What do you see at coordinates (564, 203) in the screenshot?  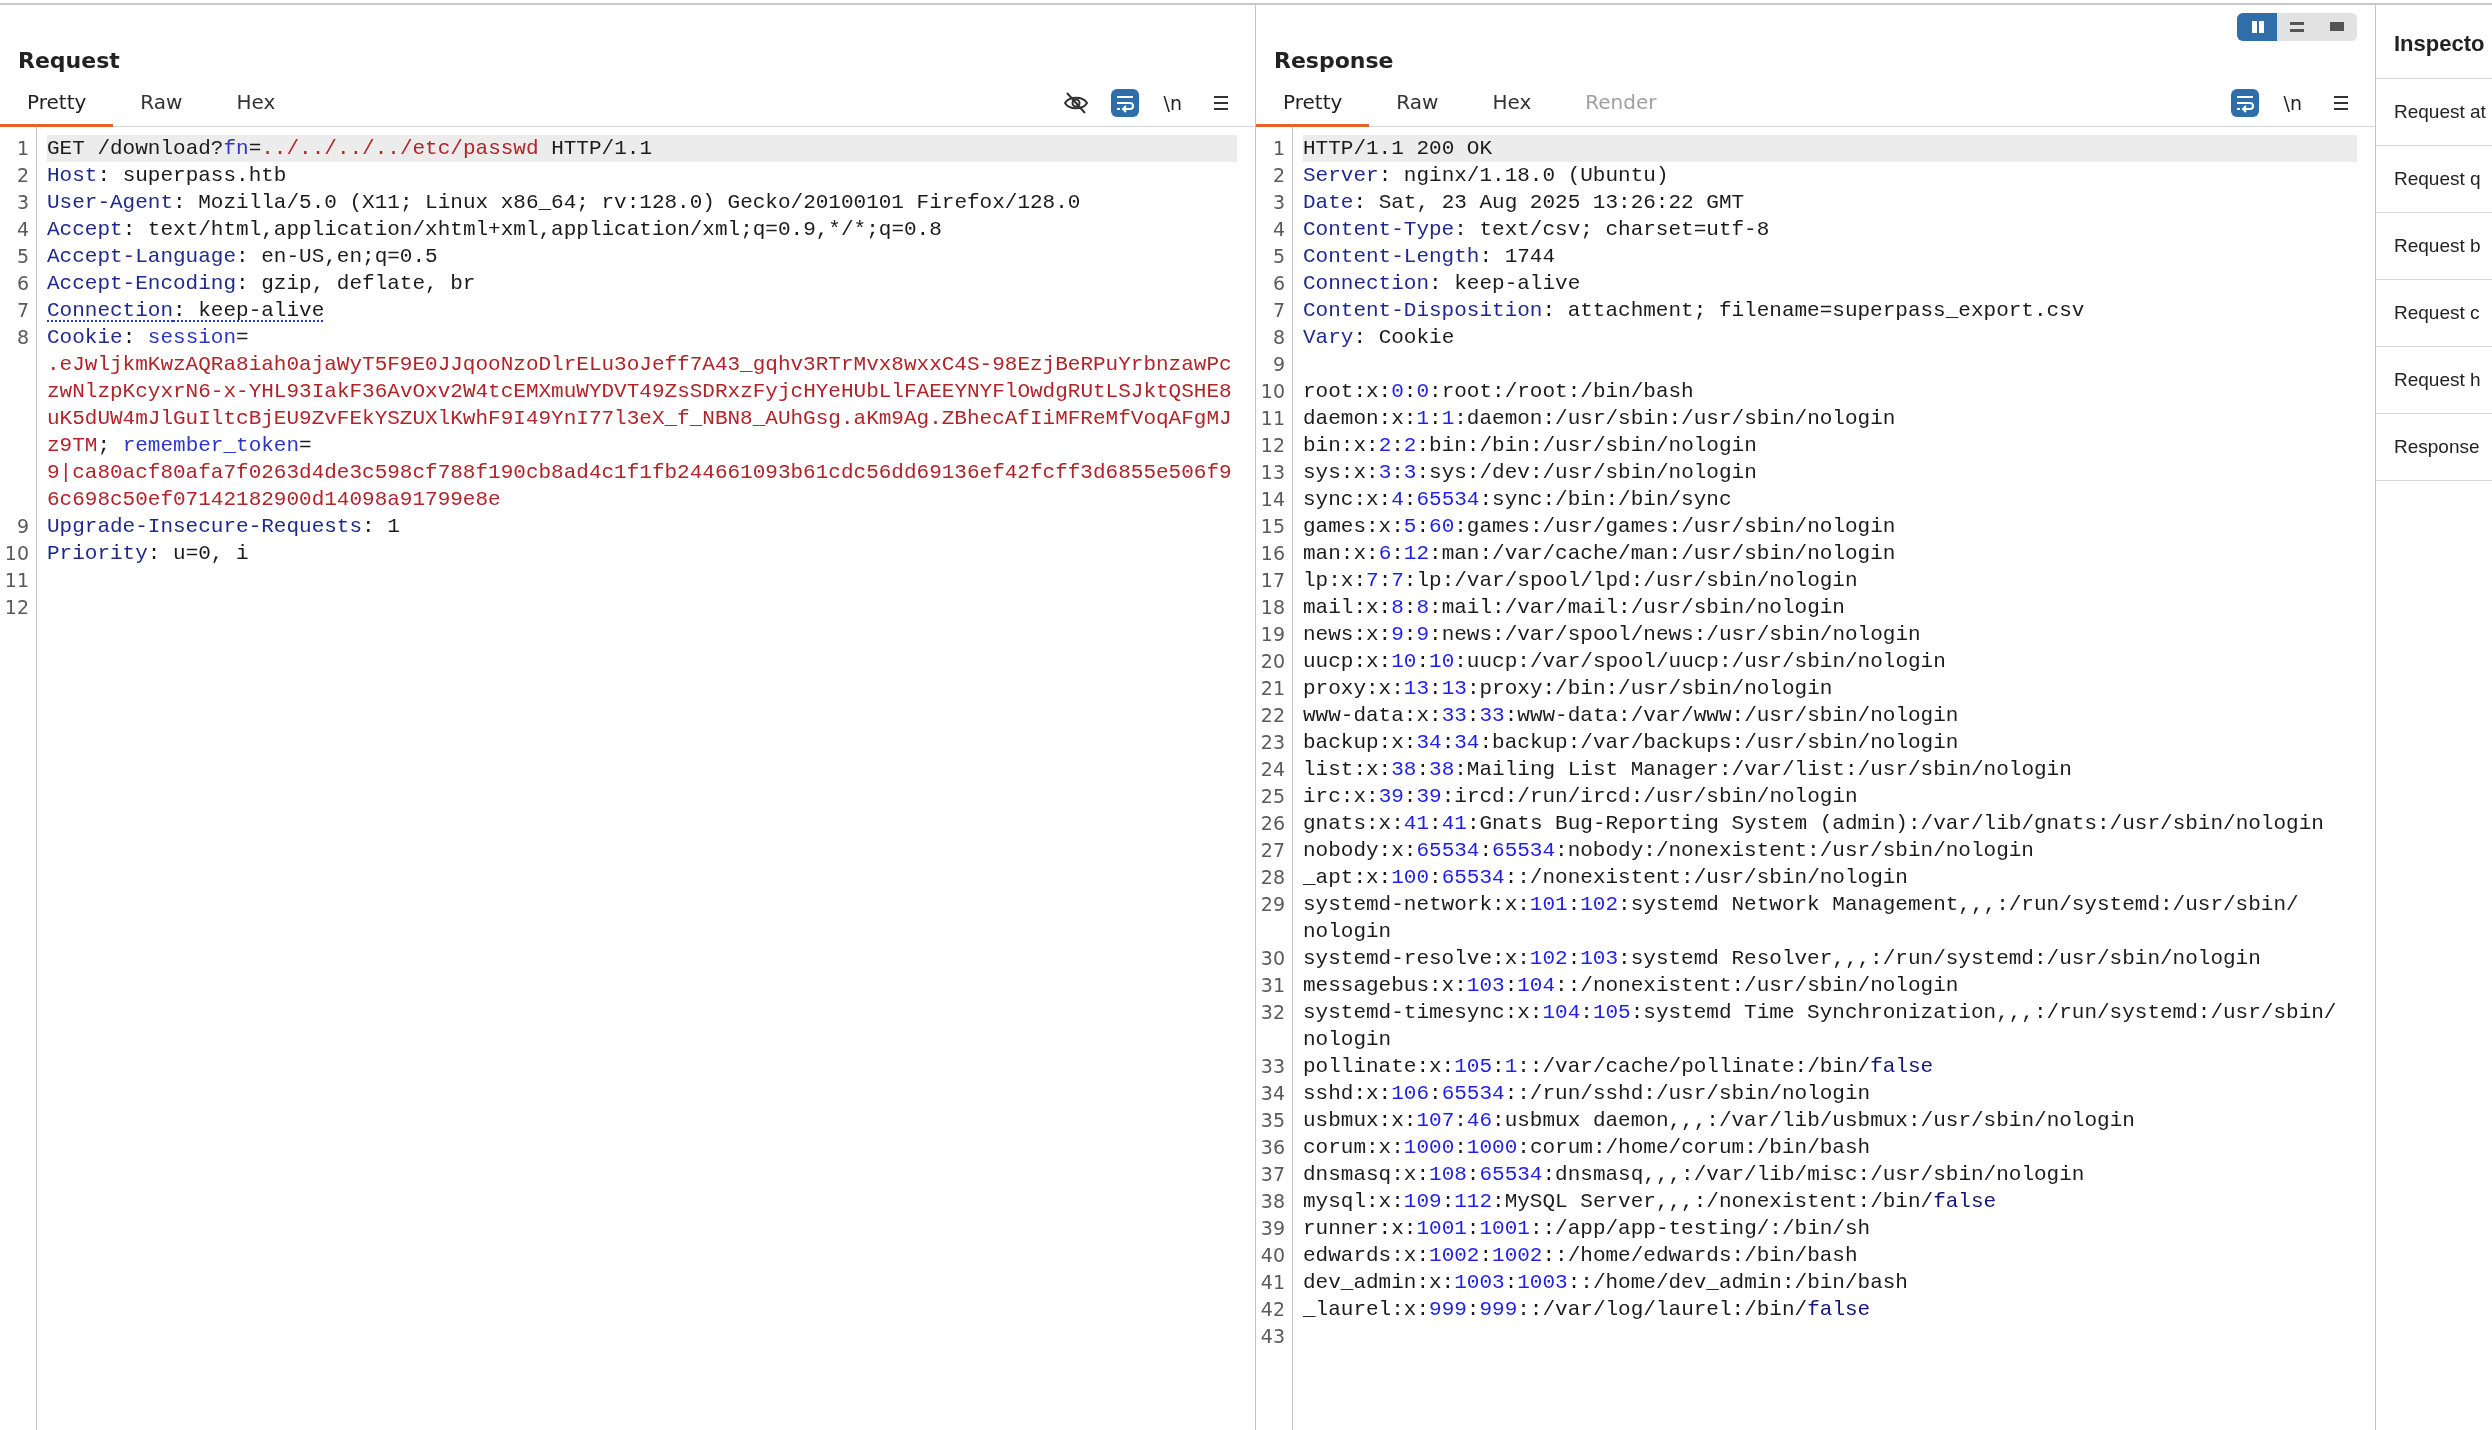 I see `code-line: User-Agent: Mozilla/5.0 (X11; Linux x86_64; rv:128.0) Gecko/20100101 Firefox/128.0` at bounding box center [564, 203].